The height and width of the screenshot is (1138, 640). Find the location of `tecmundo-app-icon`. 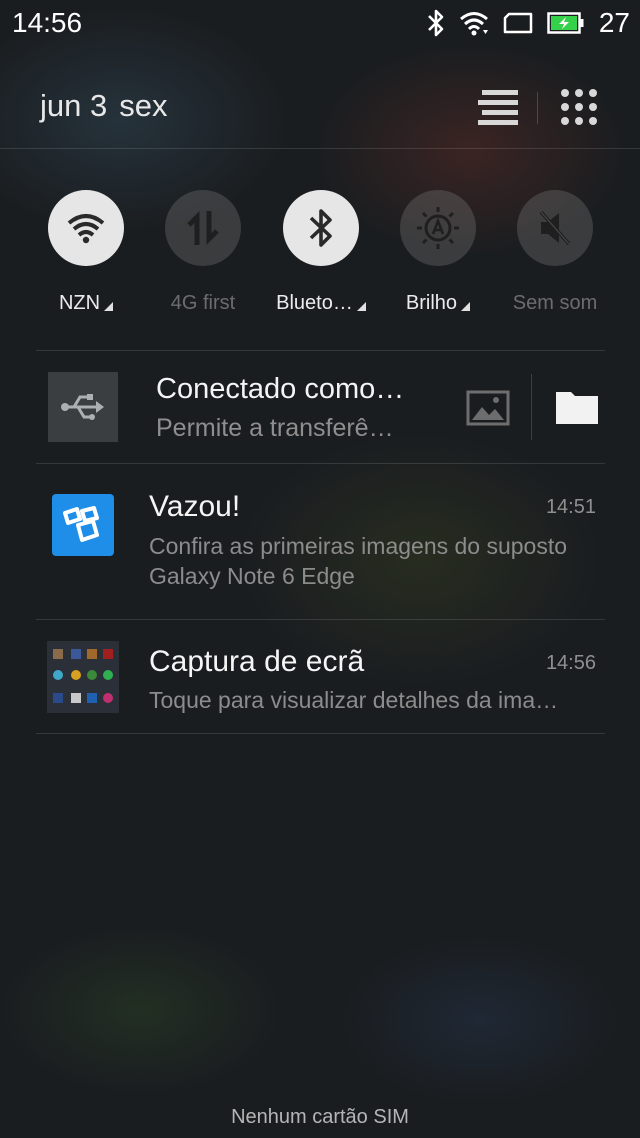

tecmundo-app-icon is located at coordinates (83, 525).